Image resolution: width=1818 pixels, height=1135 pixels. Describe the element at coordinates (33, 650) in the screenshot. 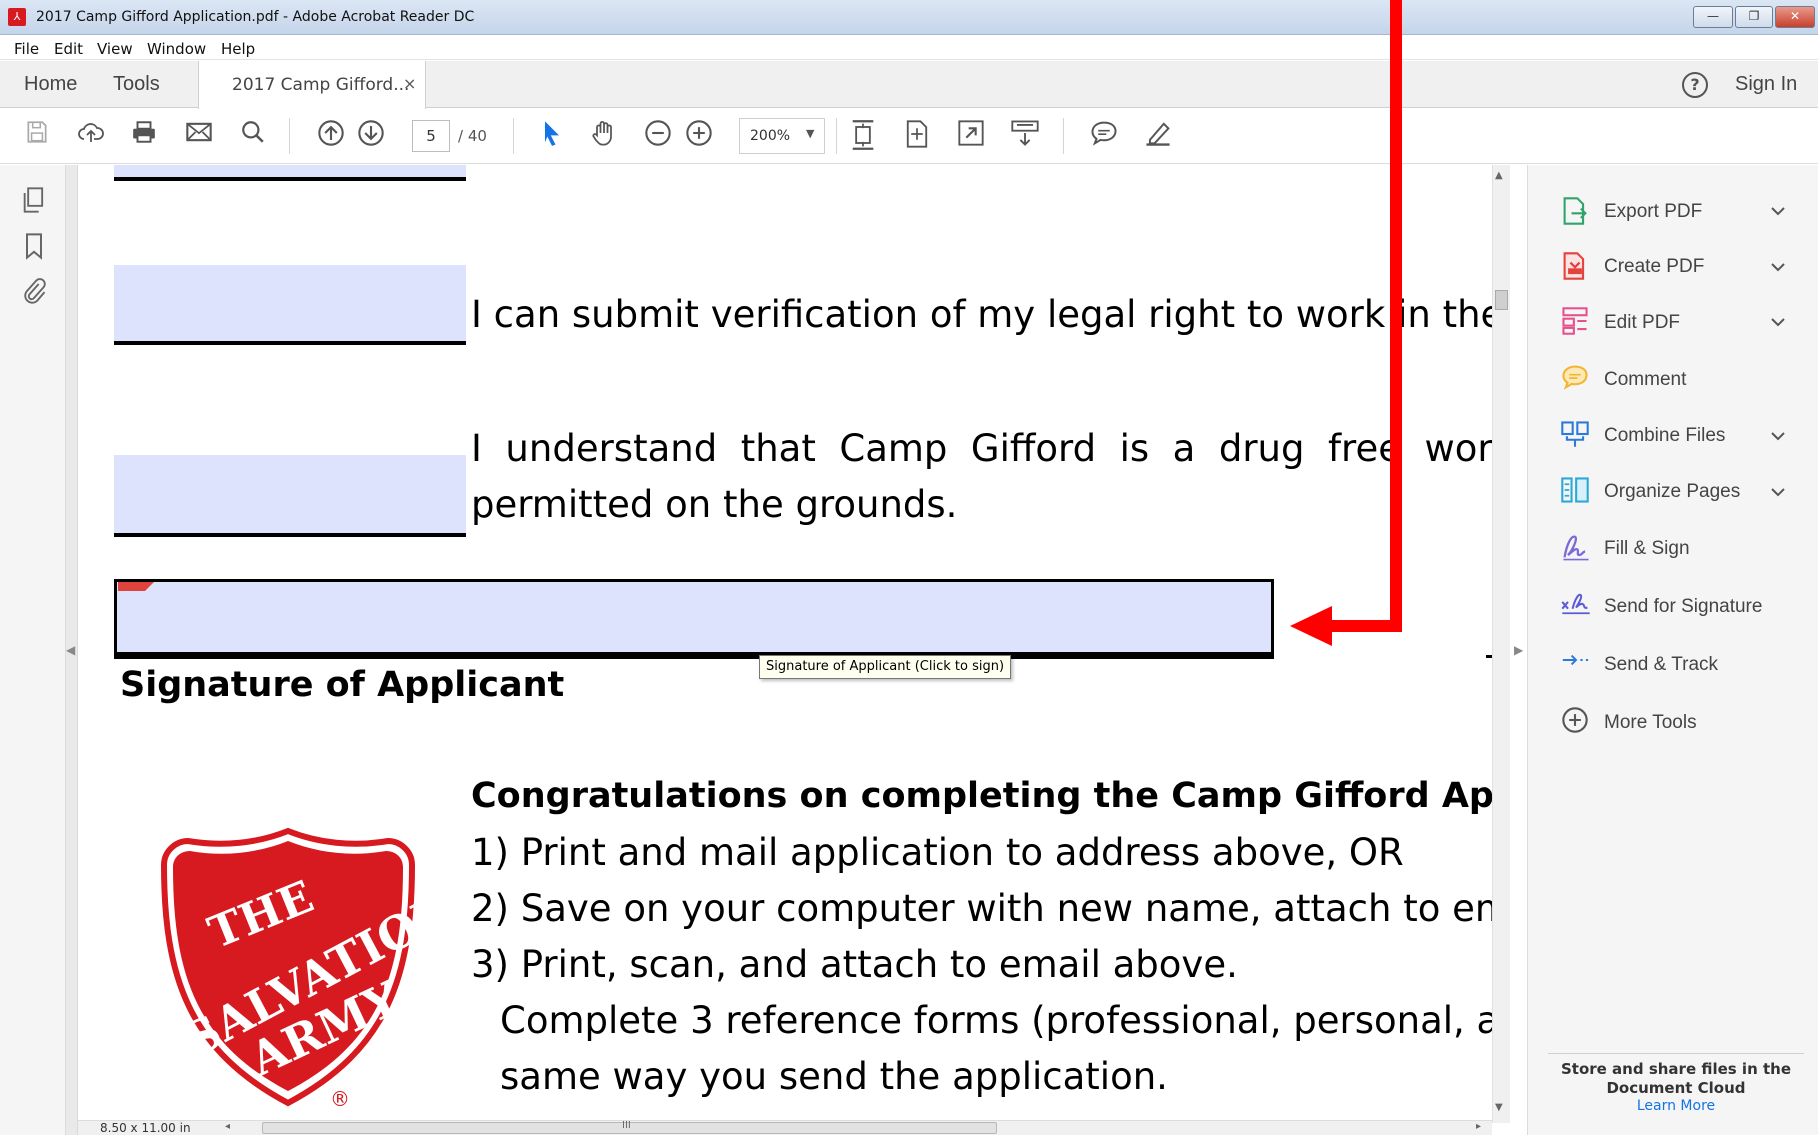

I see `left-navigation-rail` at that location.